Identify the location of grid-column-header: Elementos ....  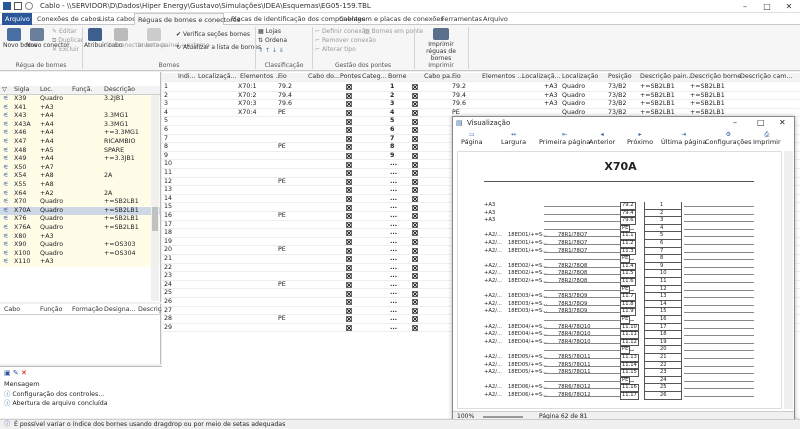
(502, 77).